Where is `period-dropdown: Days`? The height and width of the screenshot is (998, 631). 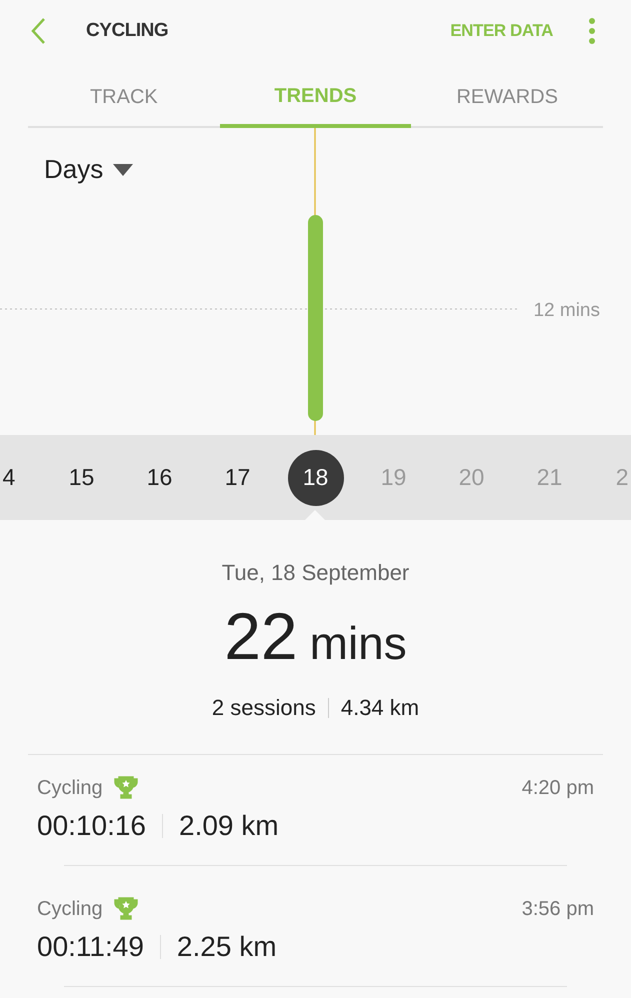 period-dropdown: Days is located at coordinates (89, 169).